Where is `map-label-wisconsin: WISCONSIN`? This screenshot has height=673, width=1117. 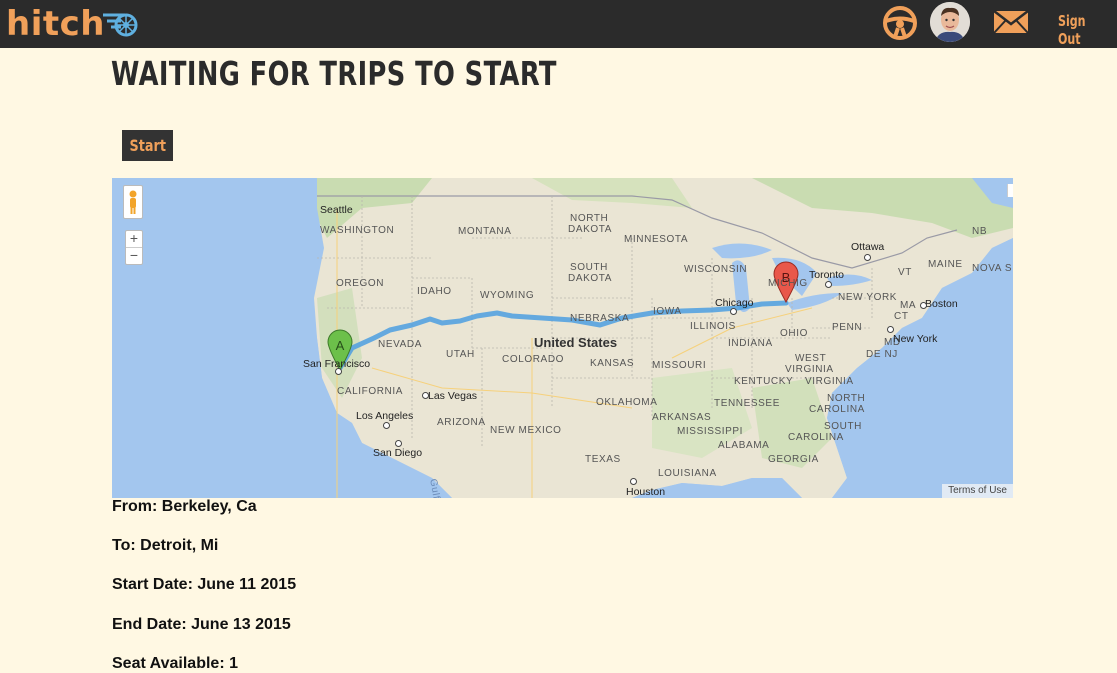
map-label-wisconsin: WISCONSIN is located at coordinates (716, 269).